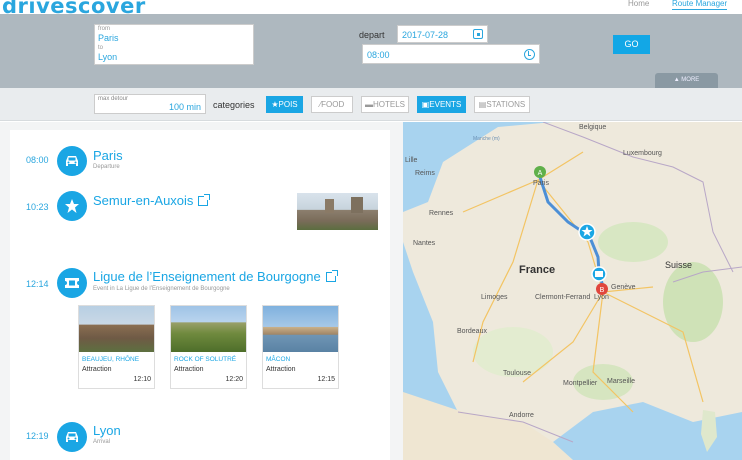 The image size is (742, 460). I want to click on depart-label: depart, so click(372, 35).